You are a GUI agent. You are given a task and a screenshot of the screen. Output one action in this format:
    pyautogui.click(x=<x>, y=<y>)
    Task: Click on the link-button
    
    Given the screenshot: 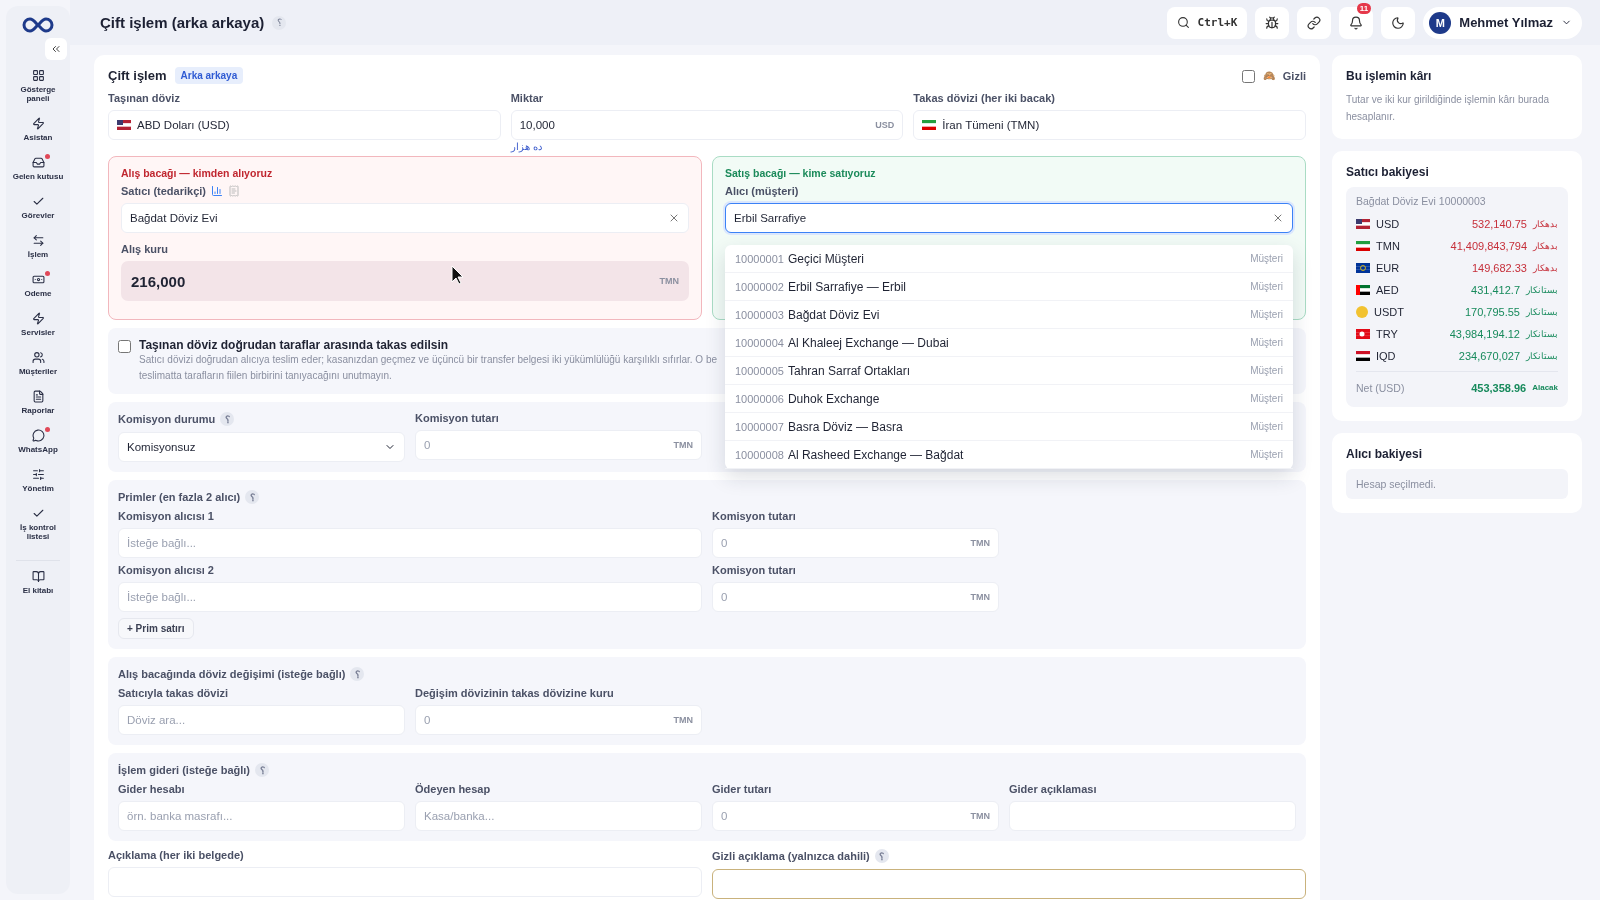 What is the action you would take?
    pyautogui.click(x=1314, y=22)
    